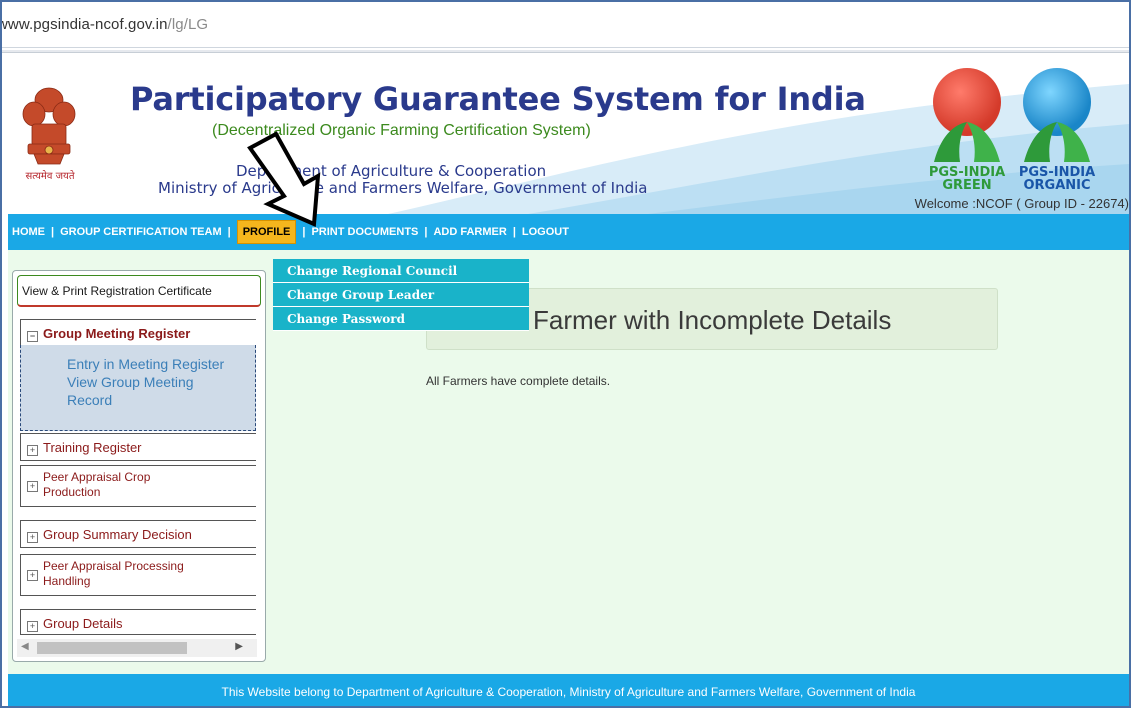 The height and width of the screenshot is (708, 1131). I want to click on sidebar-section-peer-appraisal-crop: + Peer Appraisal Crop Production, so click(138, 486).